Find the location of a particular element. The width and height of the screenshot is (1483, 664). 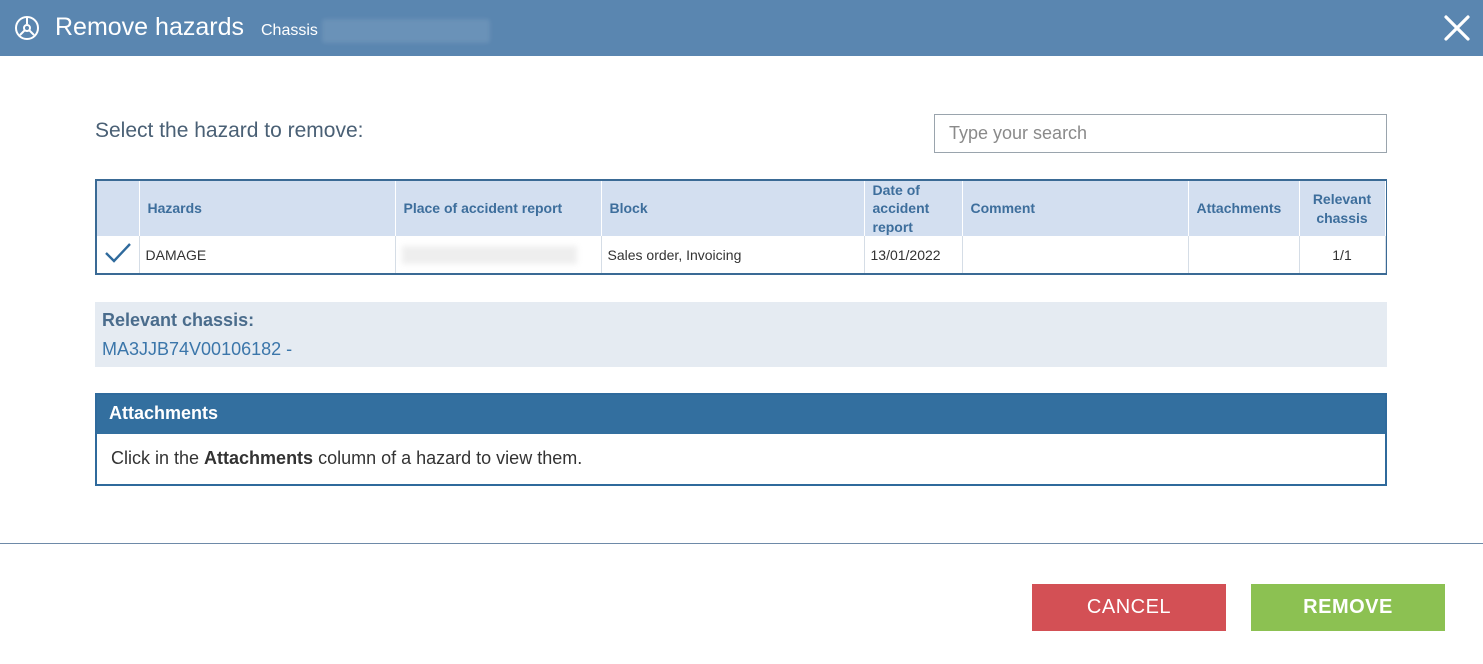

select-hazard-prompt: Select the hazard to remove: is located at coordinates (229, 130).